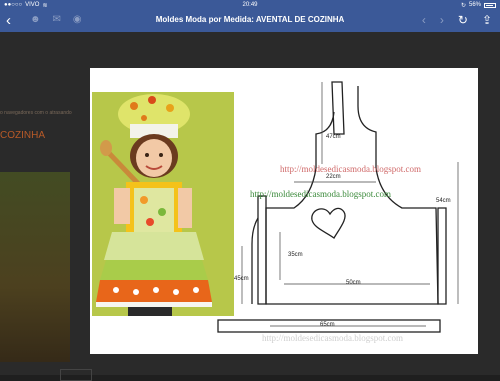  I want to click on dim-top-width: 22cm, so click(333, 177).